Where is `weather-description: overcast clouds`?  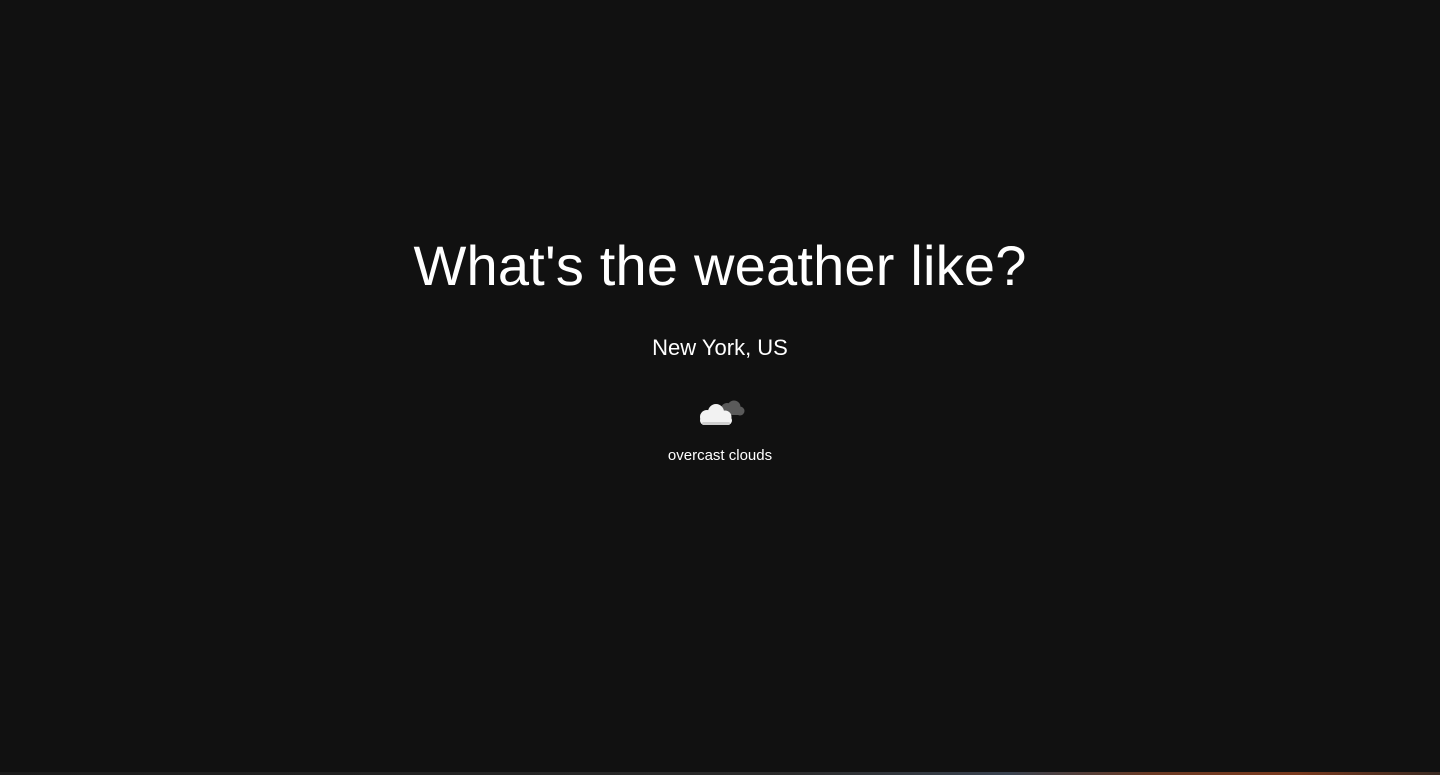
weather-description: overcast clouds is located at coordinates (720, 455).